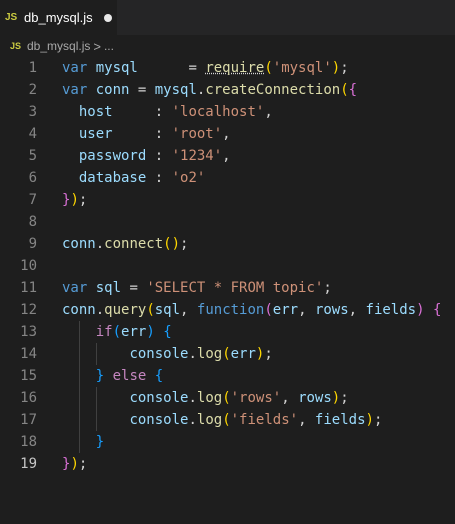 Image resolution: width=455 pixels, height=524 pixels. Describe the element at coordinates (107, 17) in the screenshot. I see `unsaved-dot-icon` at that location.